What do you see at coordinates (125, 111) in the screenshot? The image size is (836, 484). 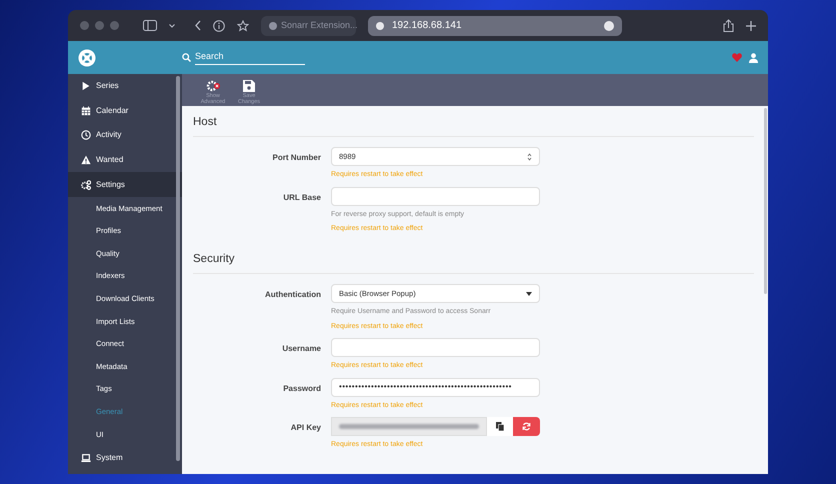 I see `sidebar-item: Calendar` at bounding box center [125, 111].